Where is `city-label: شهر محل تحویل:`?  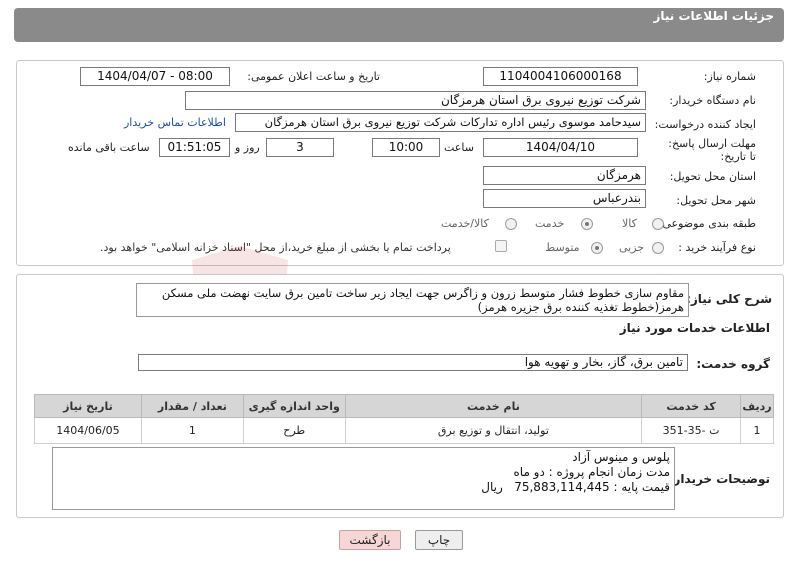 city-label: شهر محل تحویل: is located at coordinates (716, 200).